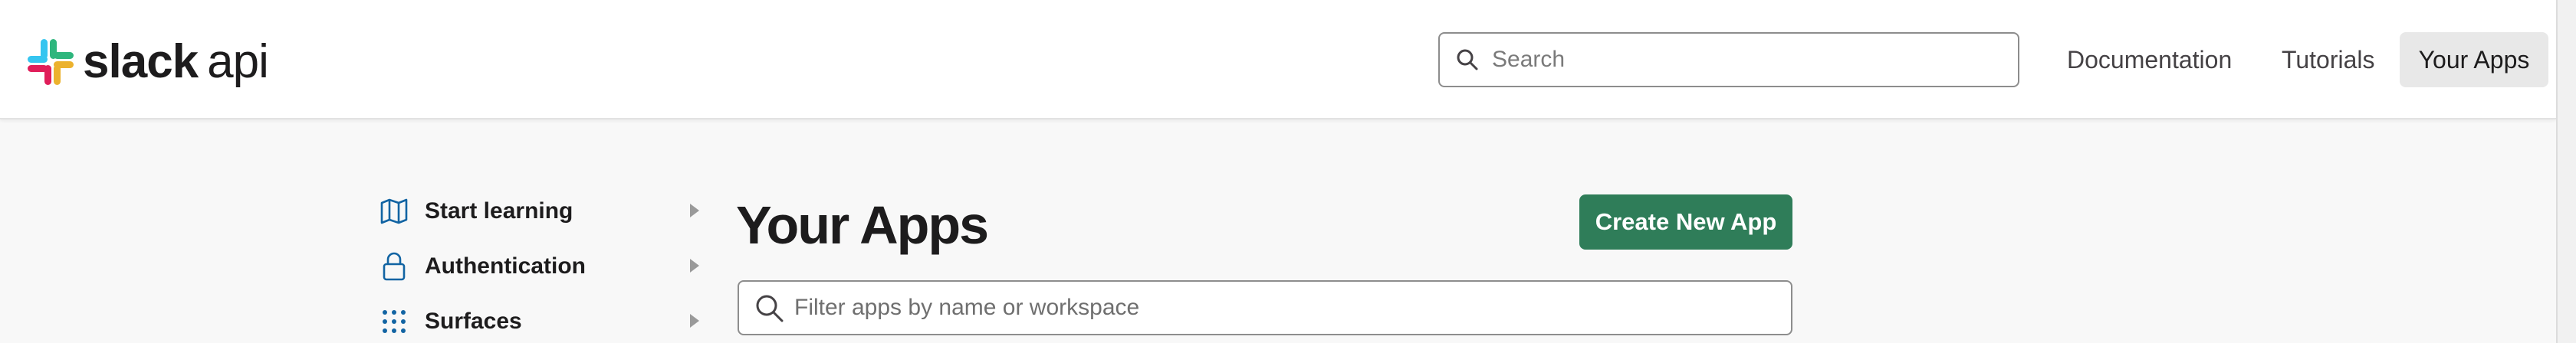 Image resolution: width=2576 pixels, height=343 pixels. I want to click on sidebar-item-start-learning: Start learning, so click(542, 211).